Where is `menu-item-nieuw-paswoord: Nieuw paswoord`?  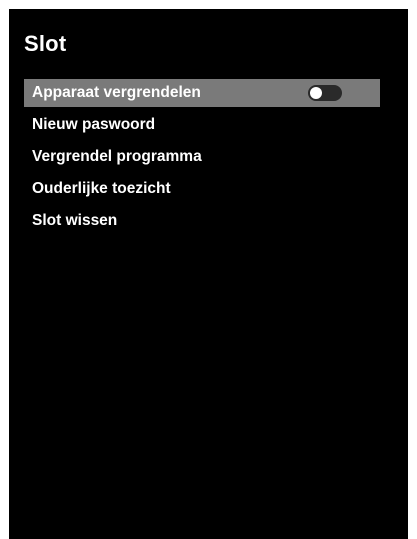
menu-item-nieuw-paswoord: Nieuw paswoord is located at coordinates (202, 125).